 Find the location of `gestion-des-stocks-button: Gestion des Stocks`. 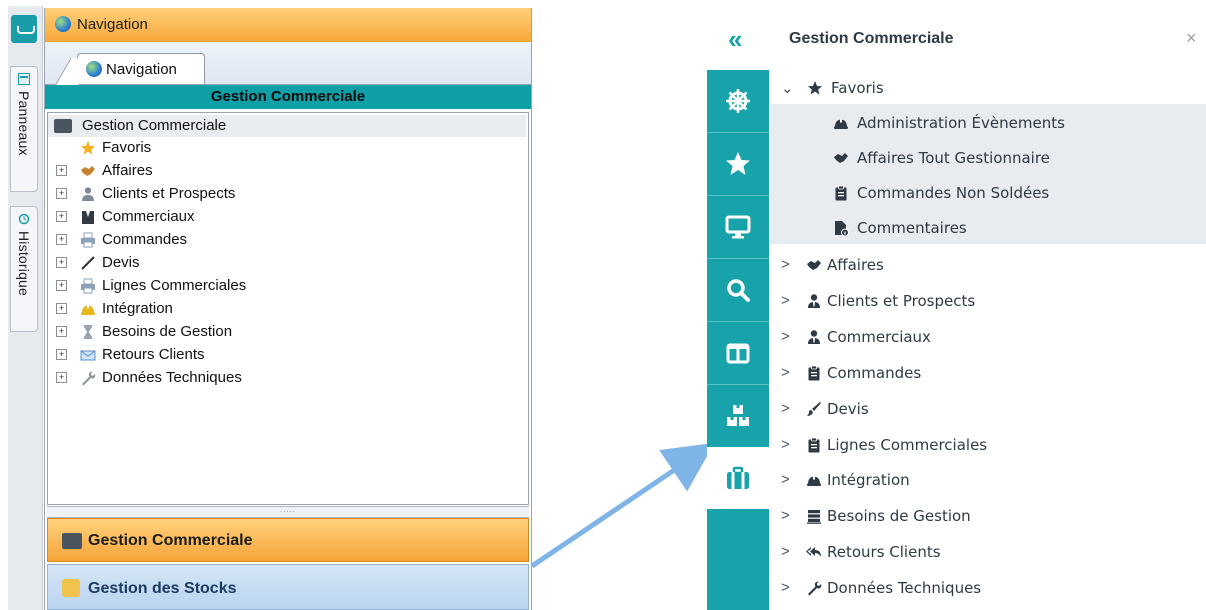

gestion-des-stocks-button: Gestion des Stocks is located at coordinates (288, 587).